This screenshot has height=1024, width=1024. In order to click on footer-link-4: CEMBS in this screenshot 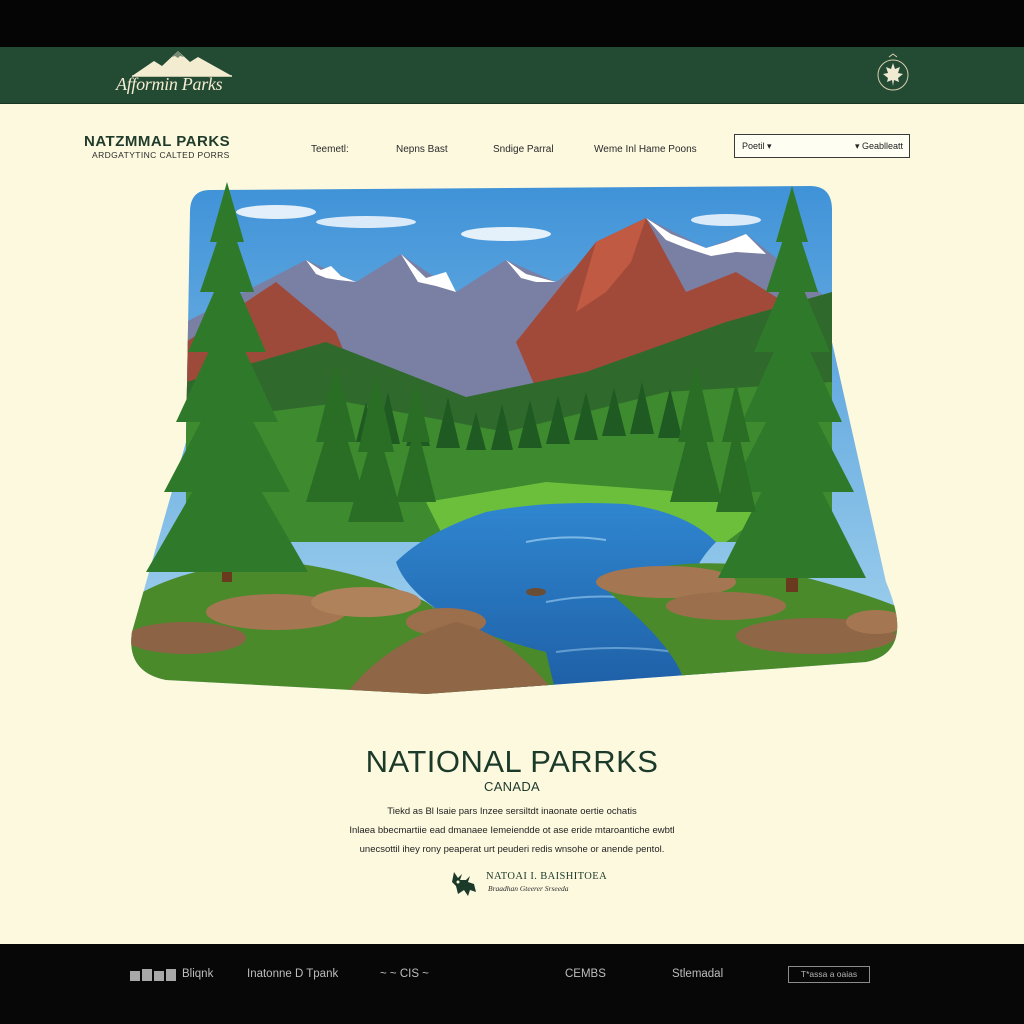, I will do `click(585, 974)`.